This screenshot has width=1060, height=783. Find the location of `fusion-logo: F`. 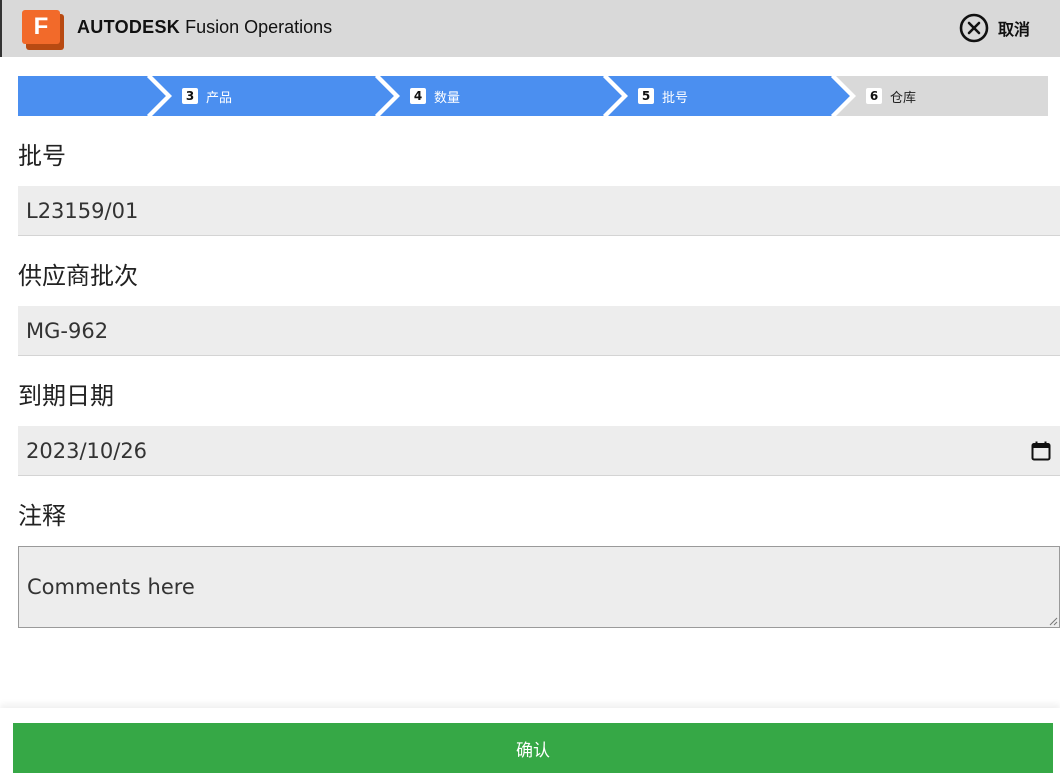

fusion-logo: F is located at coordinates (44, 30).